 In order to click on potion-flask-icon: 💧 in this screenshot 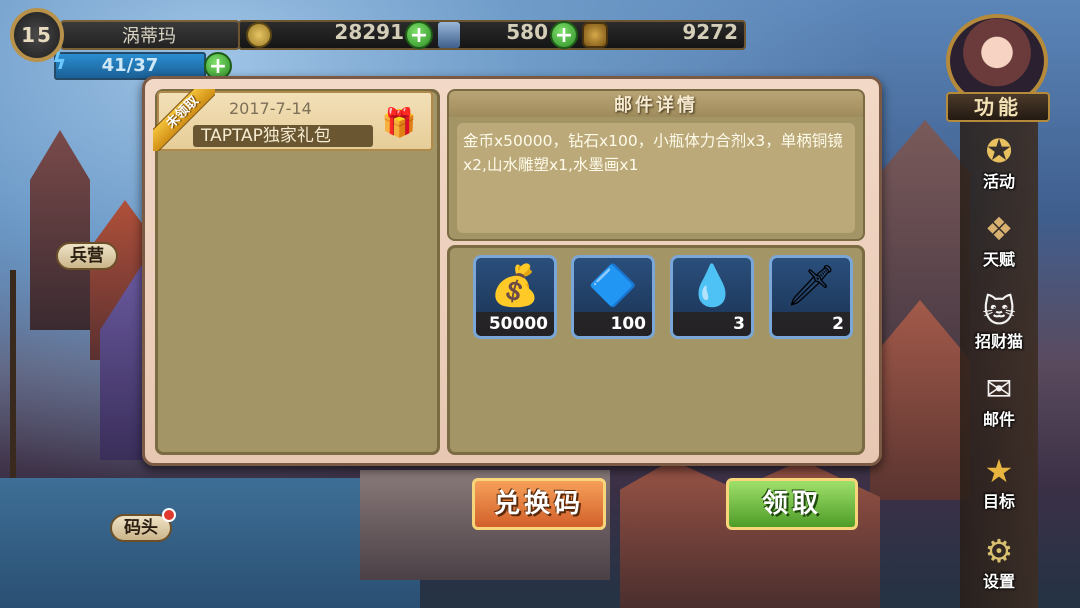, I will do `click(712, 286)`.